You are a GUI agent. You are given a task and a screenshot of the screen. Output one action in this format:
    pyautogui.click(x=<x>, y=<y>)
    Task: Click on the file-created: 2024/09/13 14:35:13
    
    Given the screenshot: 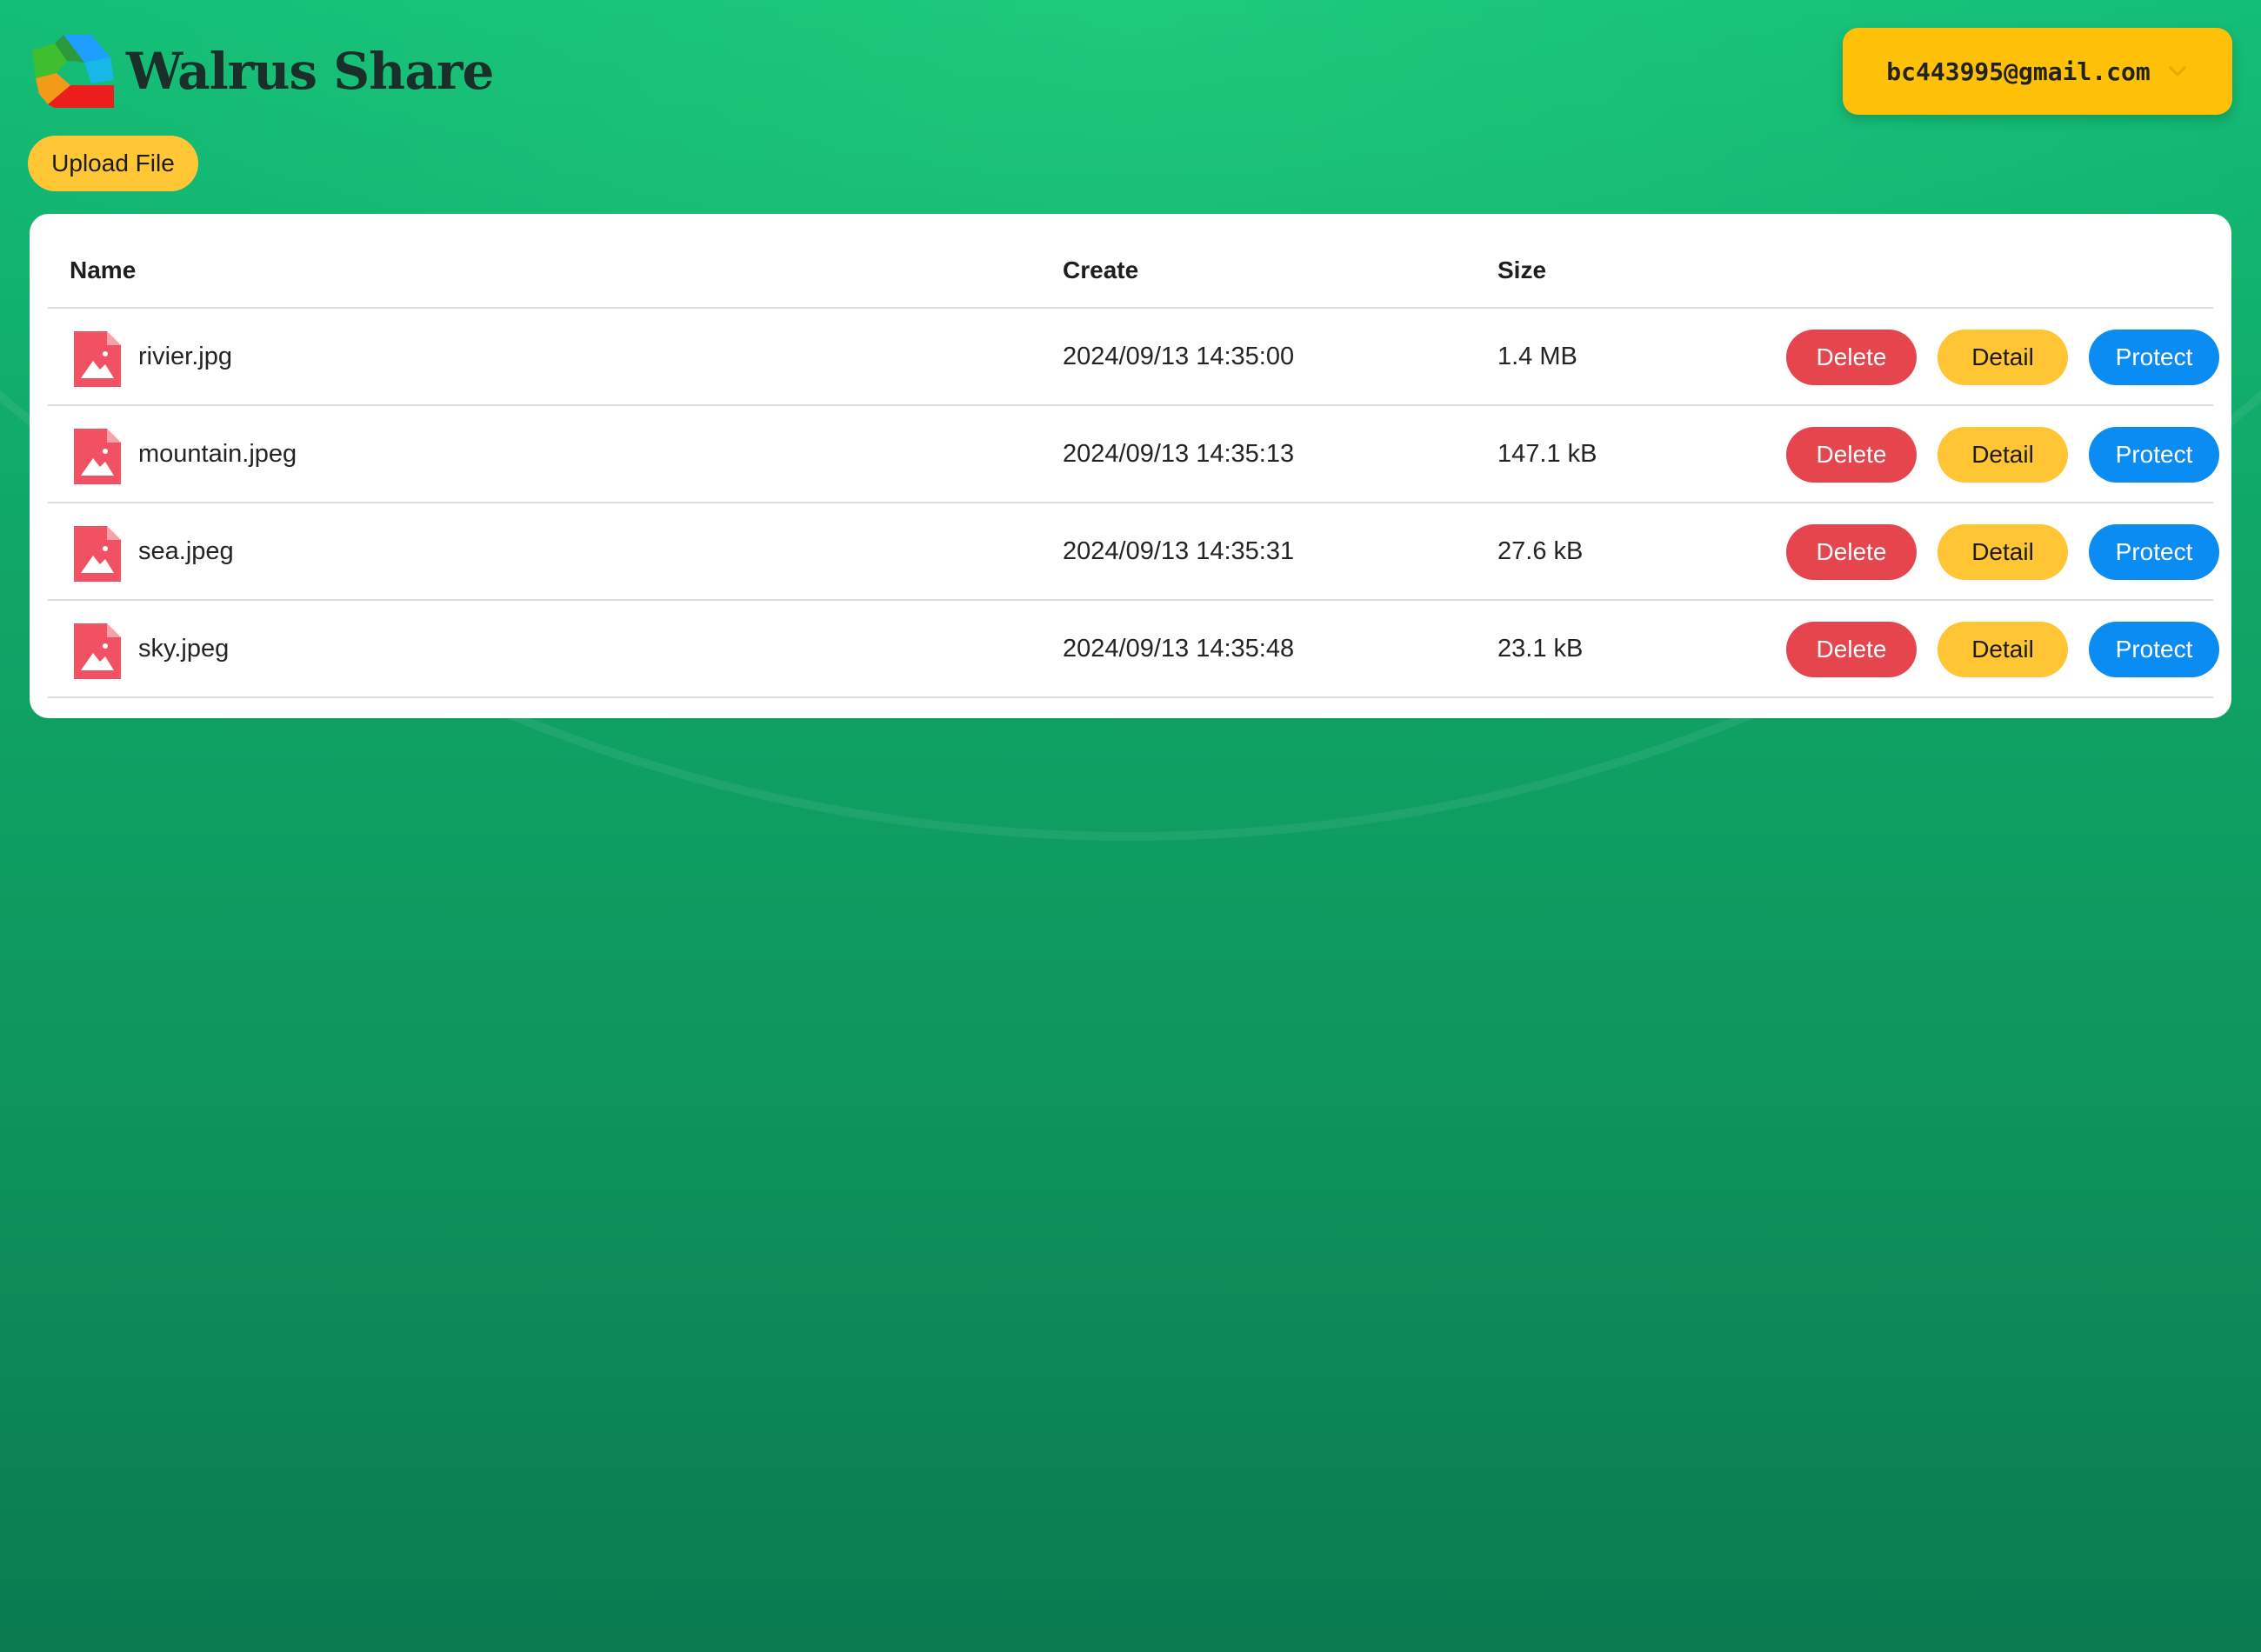 What is the action you would take?
    pyautogui.click(x=1179, y=454)
    